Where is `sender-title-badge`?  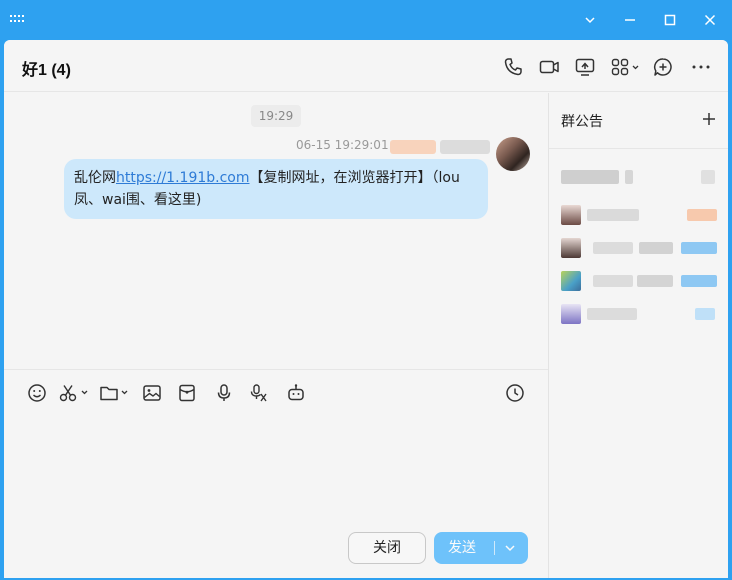
sender-title-badge is located at coordinates (413, 147).